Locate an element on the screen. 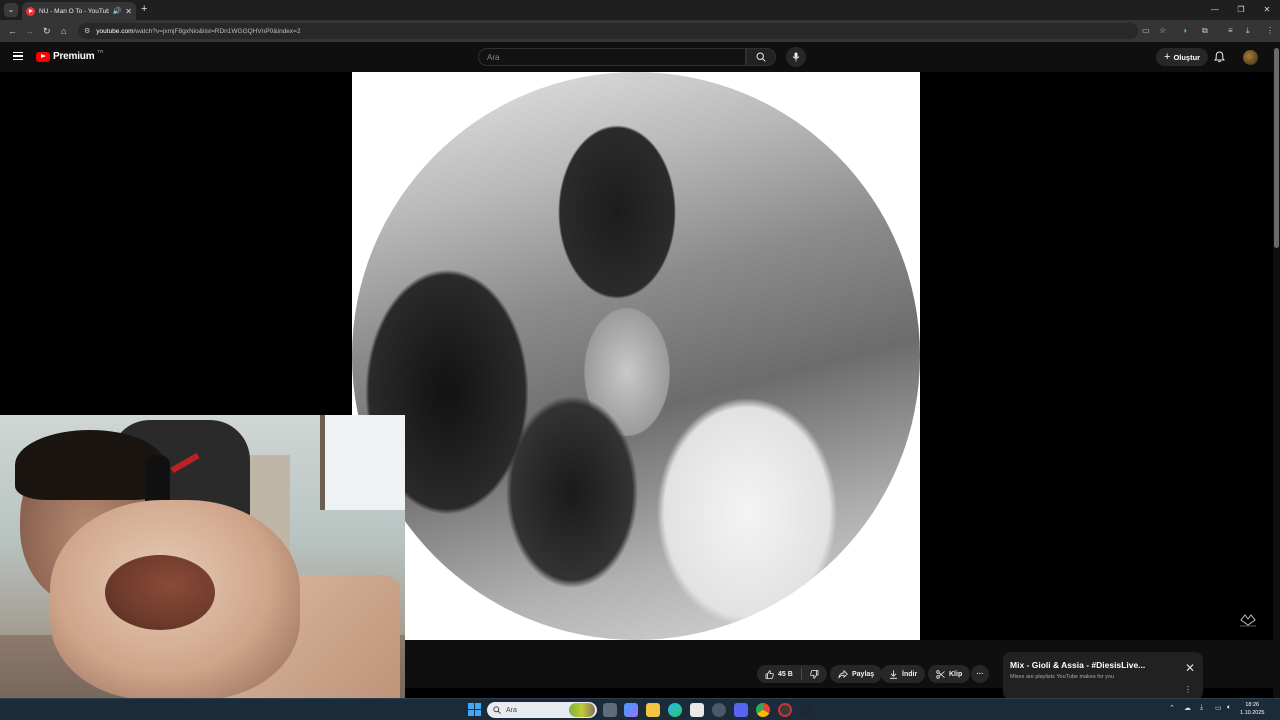 Image resolution: width=1280 pixels, height=720 pixels. youtube-header: Premium TR + Oluştur is located at coordinates (640, 57).